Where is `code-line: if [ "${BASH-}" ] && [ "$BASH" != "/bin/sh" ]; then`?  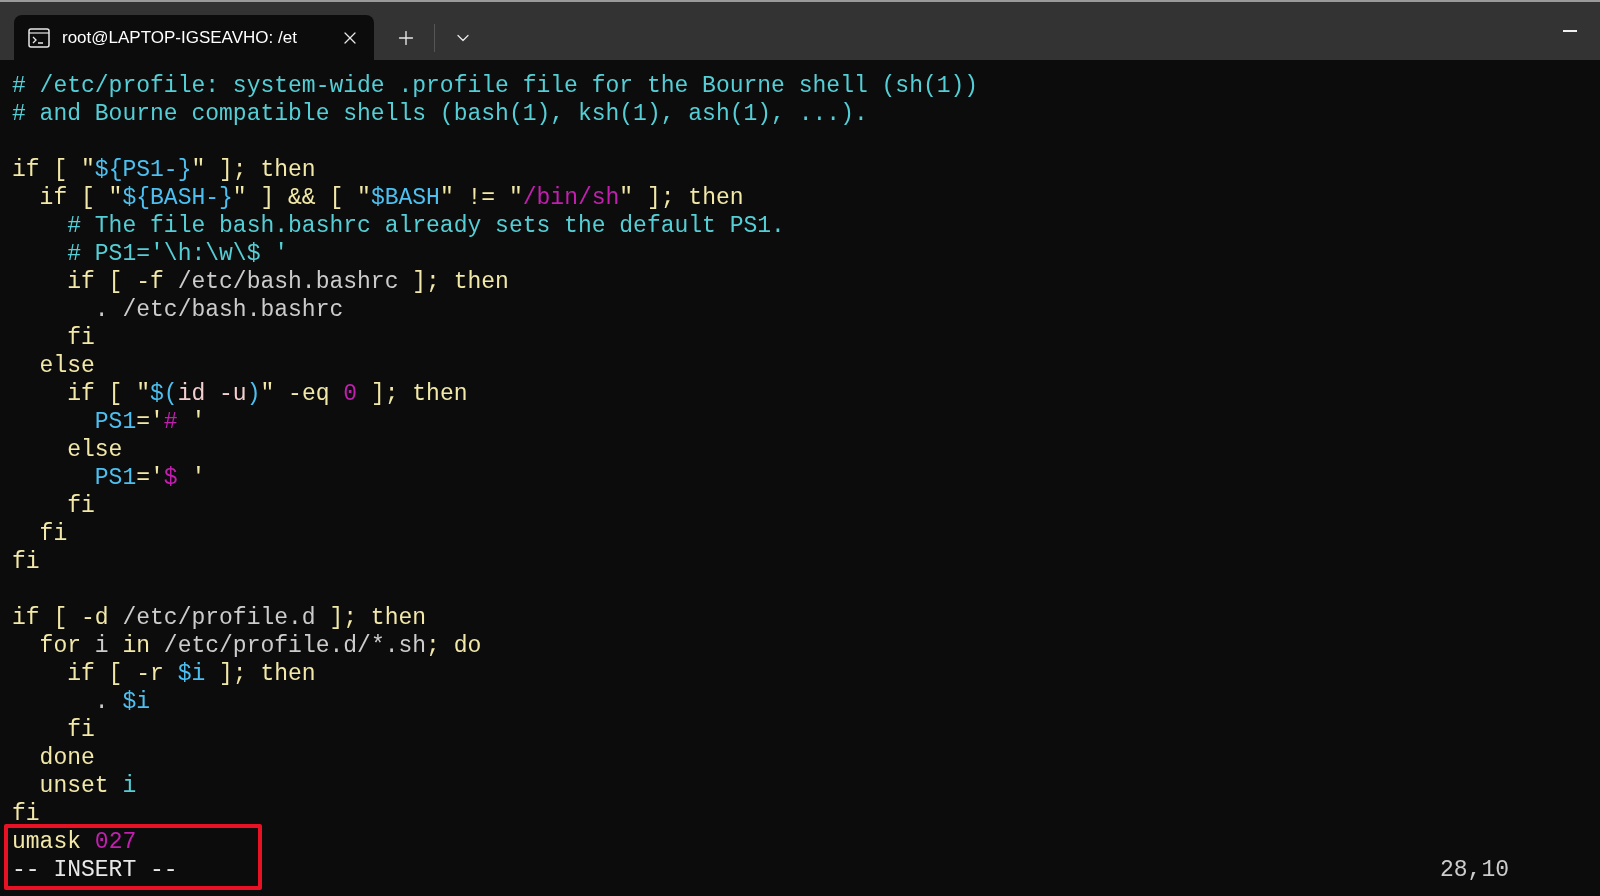
code-line: if [ "${BASH-}" ] && [ "$BASH" != "/bin/sh" ]; then is located at coordinates (391, 198).